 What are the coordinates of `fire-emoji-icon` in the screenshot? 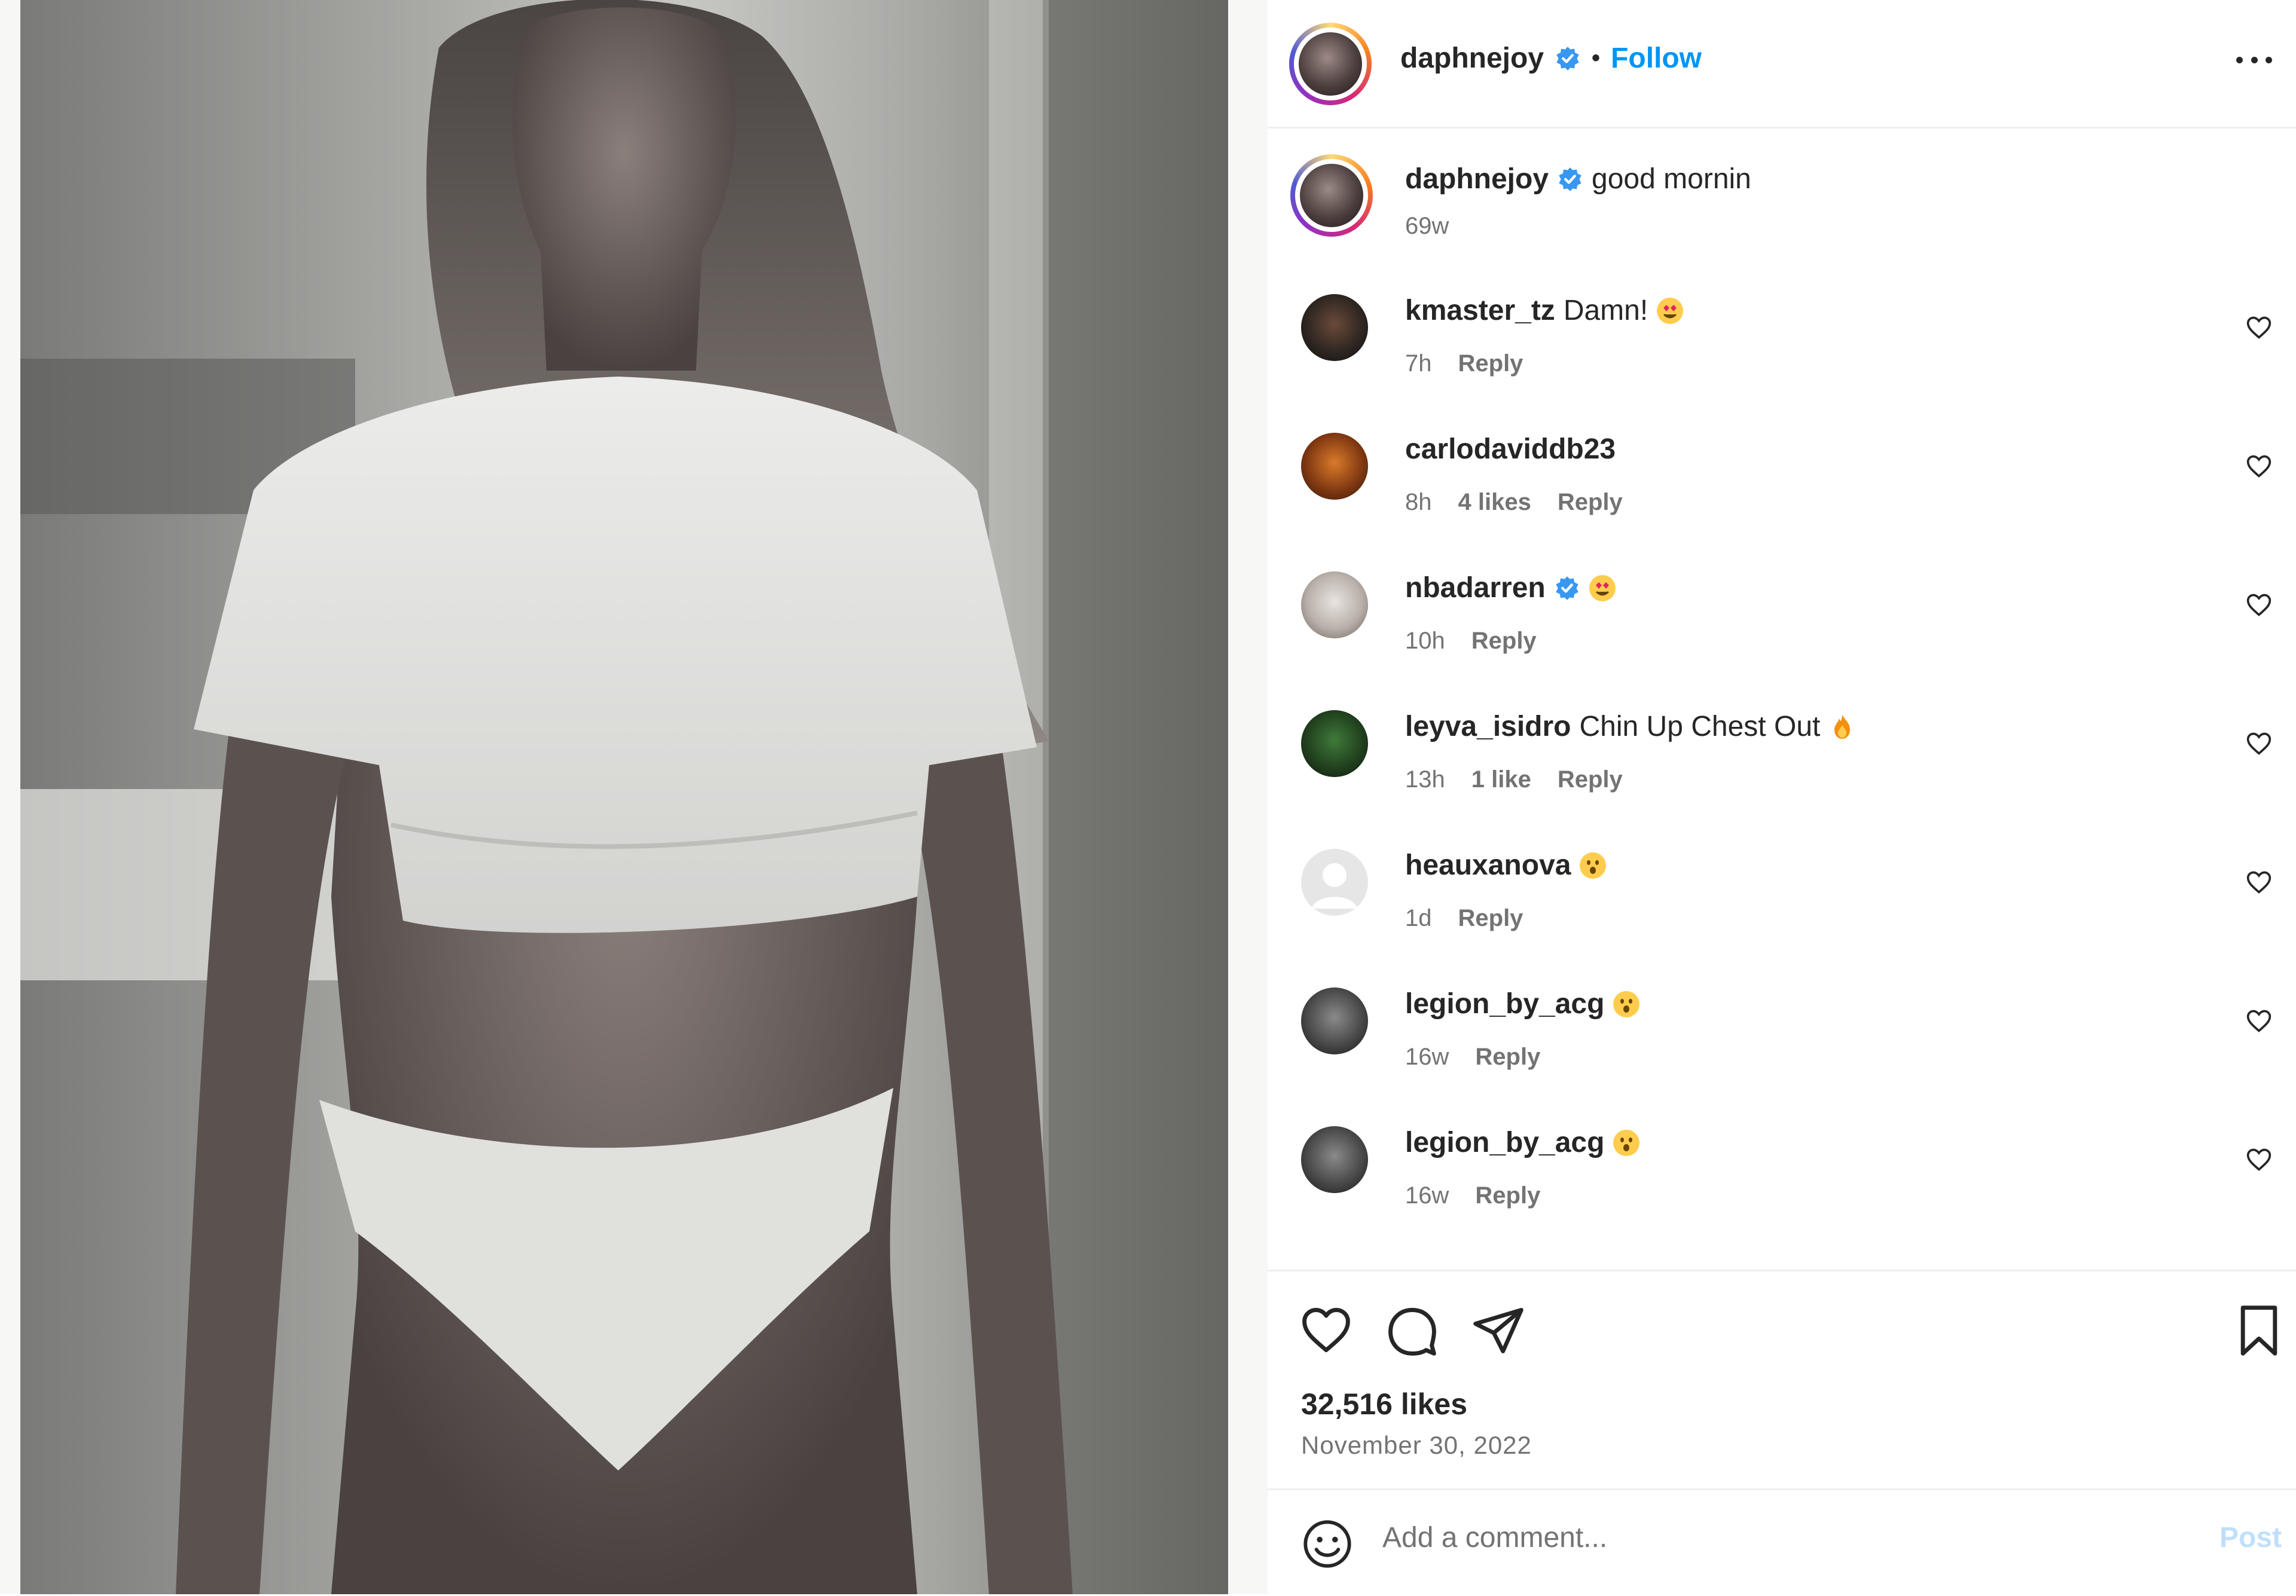 It's located at (1842, 726).